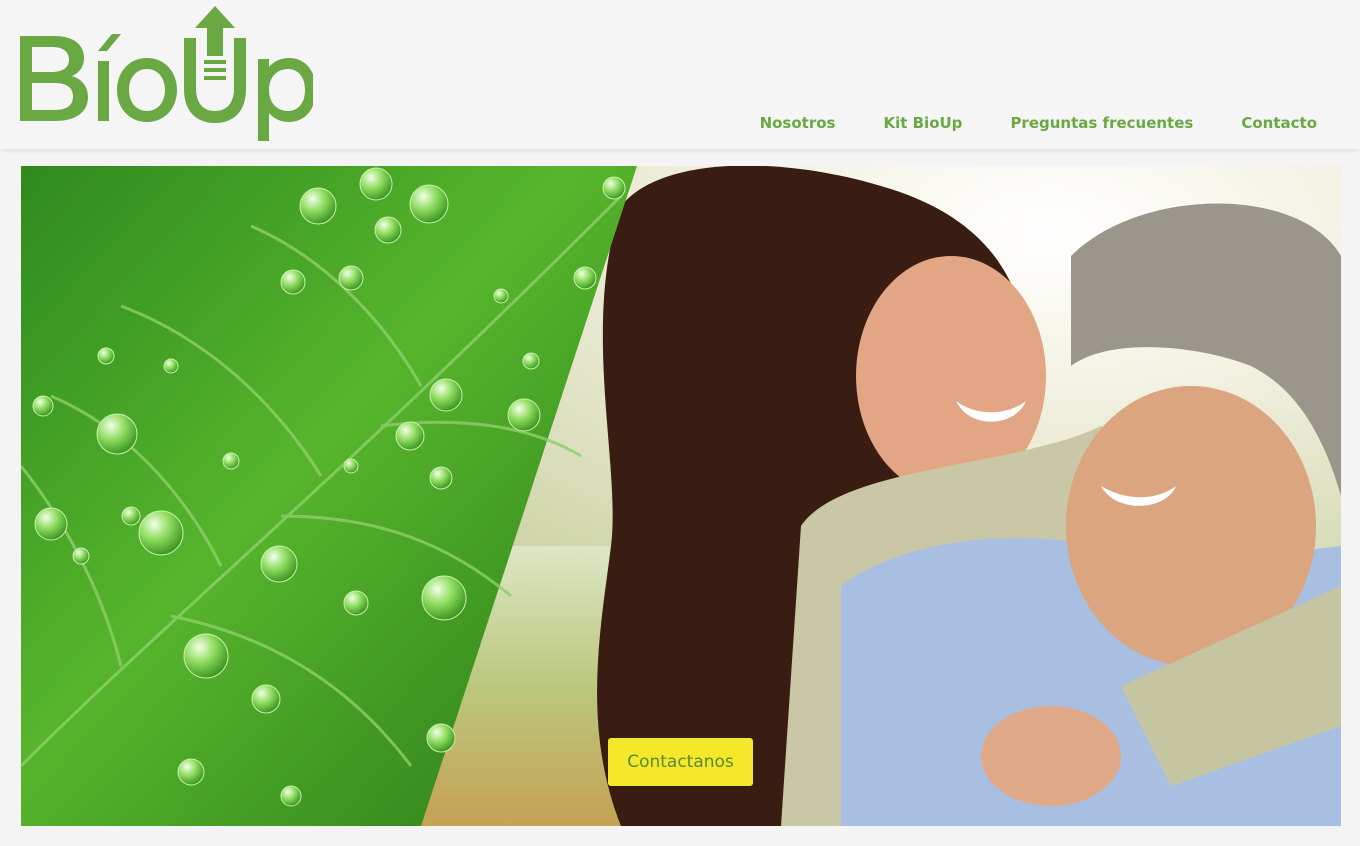  What do you see at coordinates (165, 73) in the screenshot?
I see `bioup-logo` at bounding box center [165, 73].